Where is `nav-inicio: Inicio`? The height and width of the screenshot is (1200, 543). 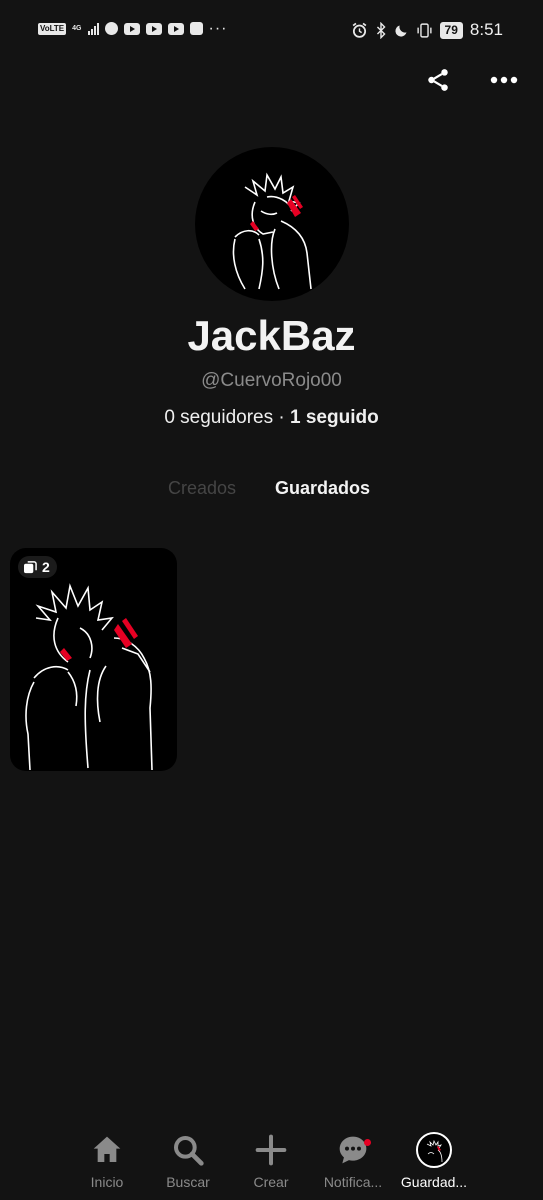 nav-inicio: Inicio is located at coordinates (107, 1160).